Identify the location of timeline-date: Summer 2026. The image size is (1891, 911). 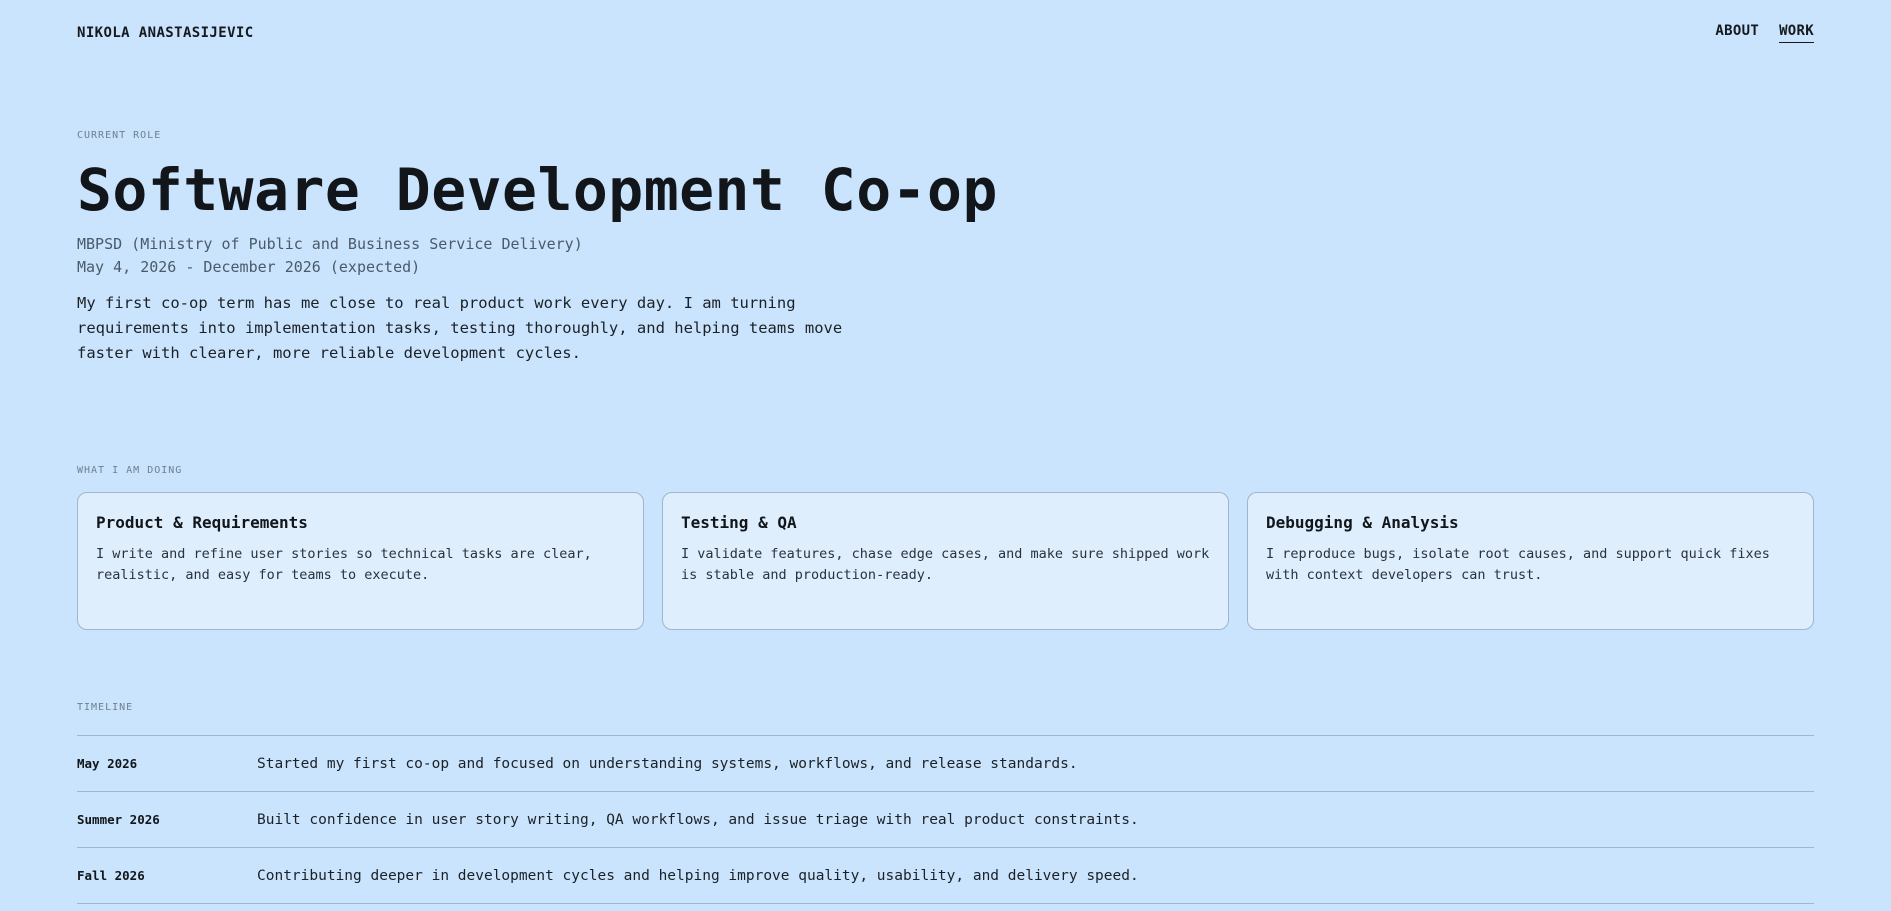
(118, 820).